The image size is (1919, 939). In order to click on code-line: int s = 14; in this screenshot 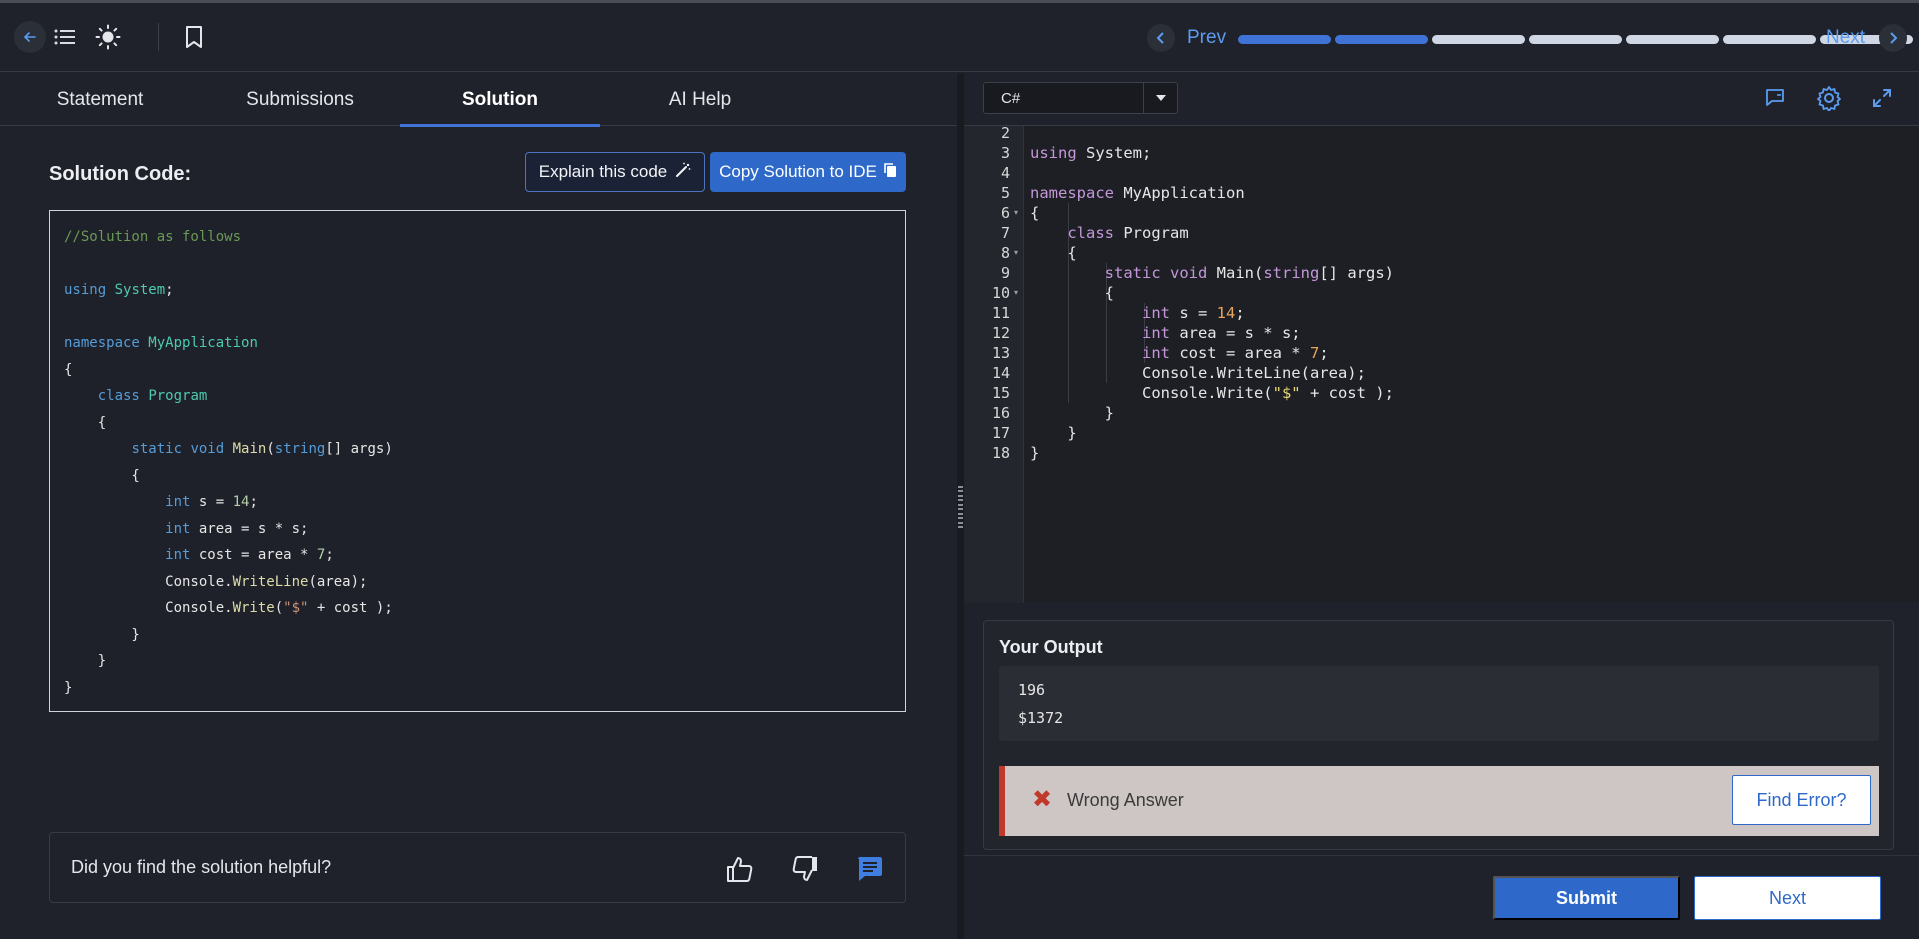, I will do `click(211, 502)`.